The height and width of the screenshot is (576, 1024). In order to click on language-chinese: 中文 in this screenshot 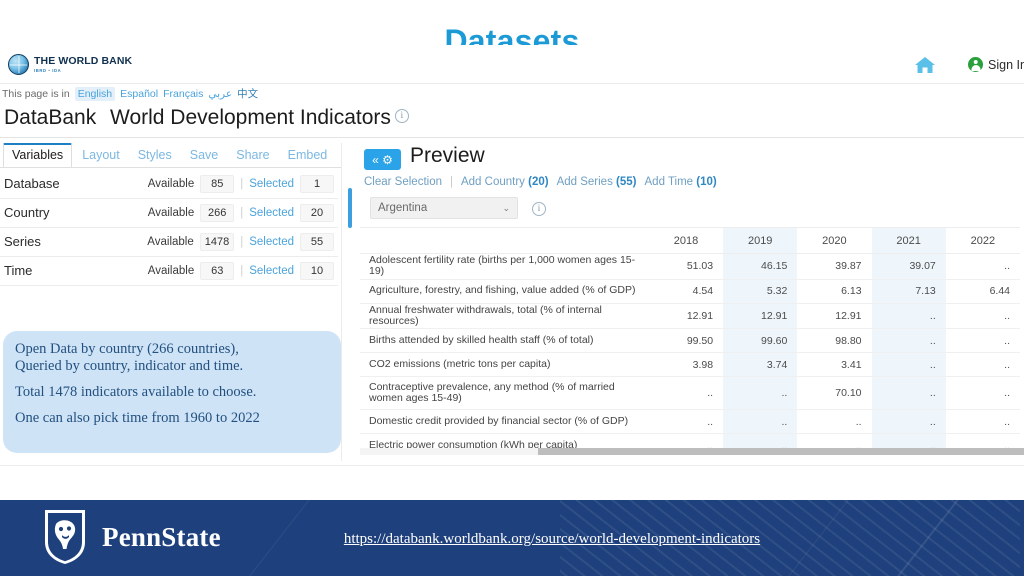, I will do `click(247, 93)`.